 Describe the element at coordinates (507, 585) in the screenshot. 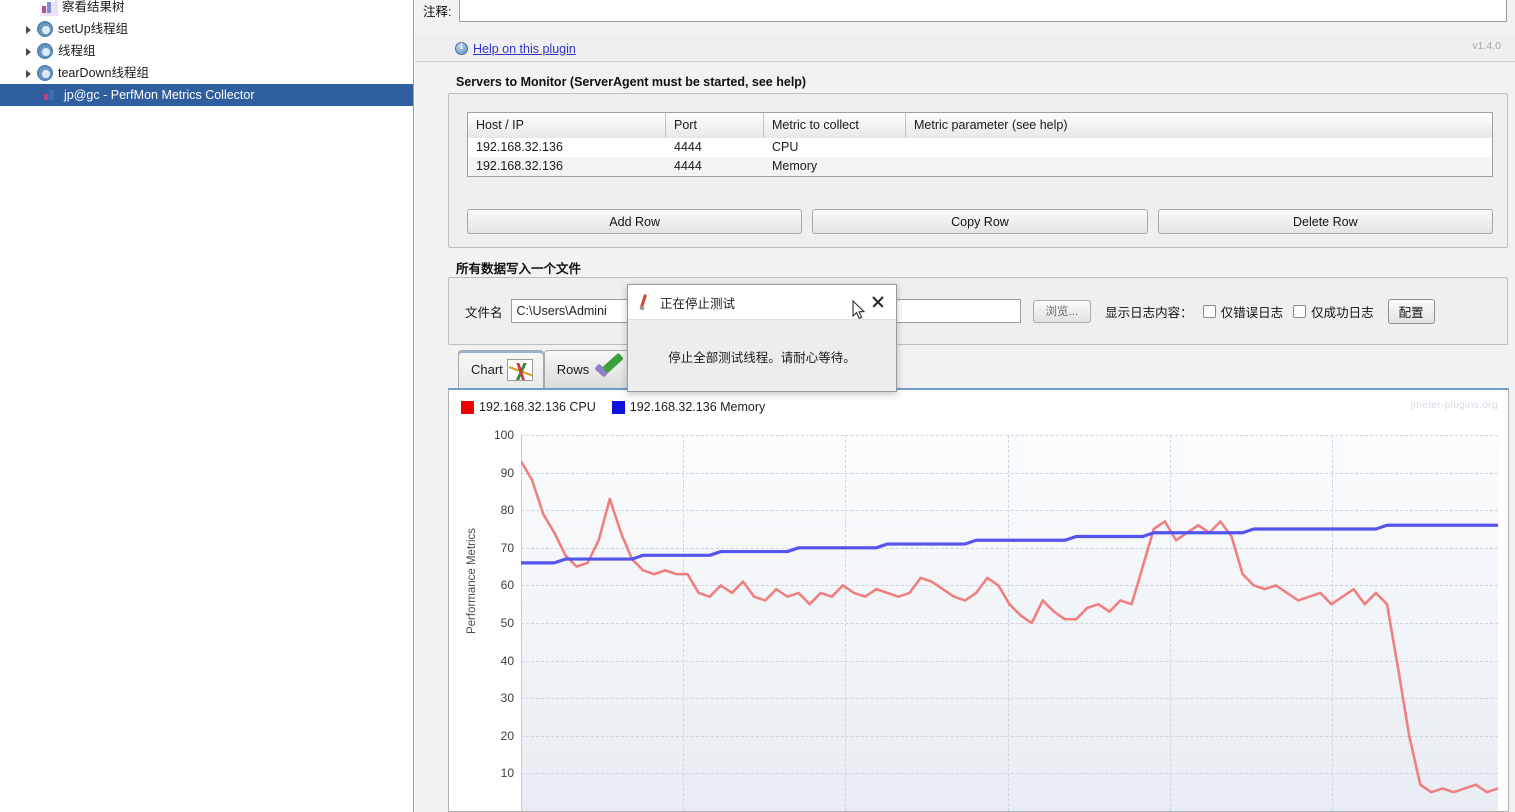

I see `y-tick-label: 60` at that location.